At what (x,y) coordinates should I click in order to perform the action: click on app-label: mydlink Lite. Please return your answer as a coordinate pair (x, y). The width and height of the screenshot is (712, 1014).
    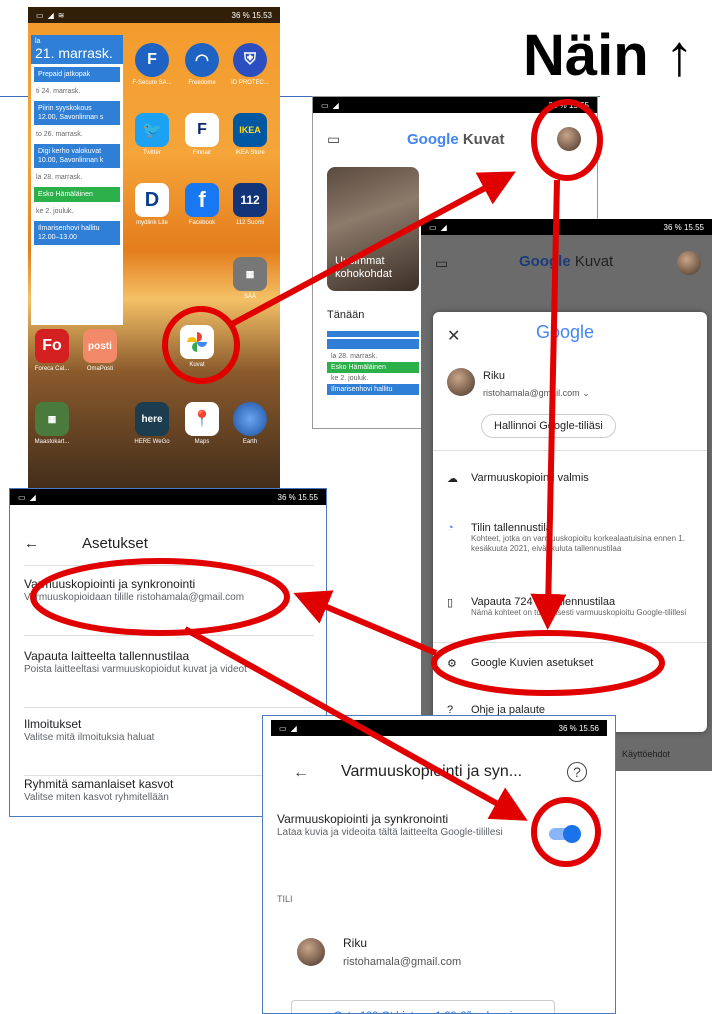
    Looking at the image, I should click on (152, 223).